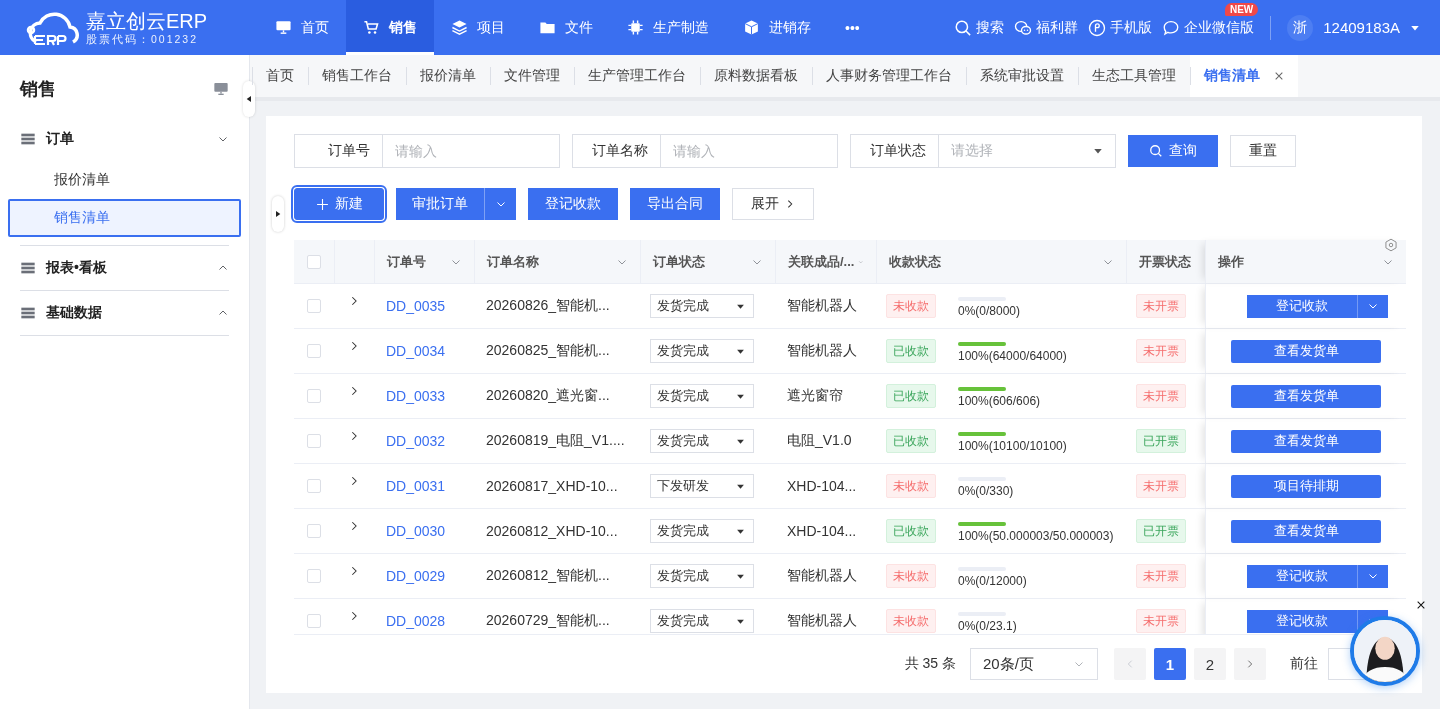 This screenshot has height=709, width=1440. Describe the element at coordinates (124, 268) in the screenshot. I see `sidebar-group: 报表•看板` at that location.